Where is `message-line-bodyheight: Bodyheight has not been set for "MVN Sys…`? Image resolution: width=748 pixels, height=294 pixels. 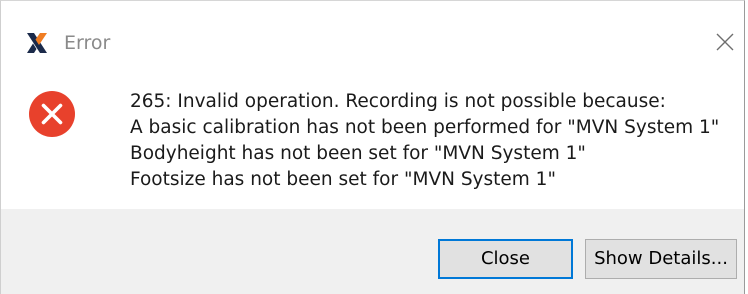 message-line-bodyheight: Bodyheight has not been set for "MVN Sys… is located at coordinates (358, 153).